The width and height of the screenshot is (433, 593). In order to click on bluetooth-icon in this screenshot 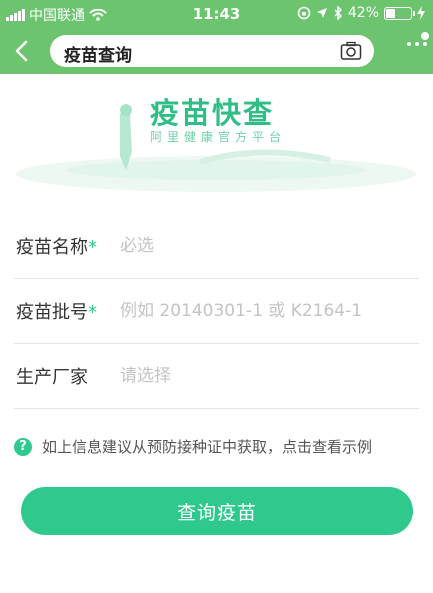, I will do `click(338, 13)`.